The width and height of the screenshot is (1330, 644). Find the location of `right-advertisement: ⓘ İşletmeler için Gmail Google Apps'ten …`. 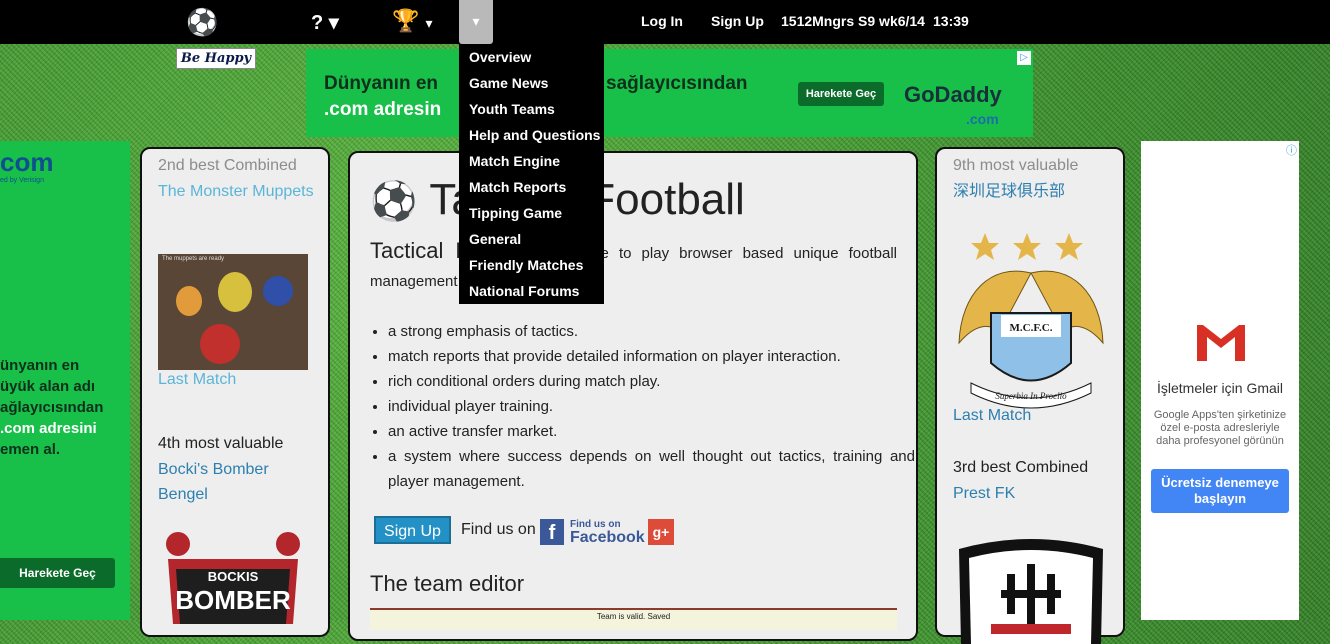

right-advertisement: ⓘ İşletmeler için Gmail Google Apps'ten … is located at coordinates (1220, 380).